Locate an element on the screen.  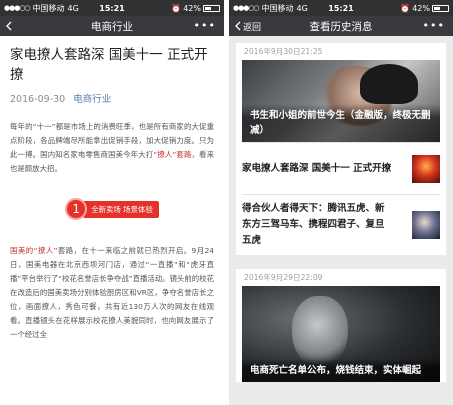
nav-title: 电商行业 is located at coordinates (112, 26).